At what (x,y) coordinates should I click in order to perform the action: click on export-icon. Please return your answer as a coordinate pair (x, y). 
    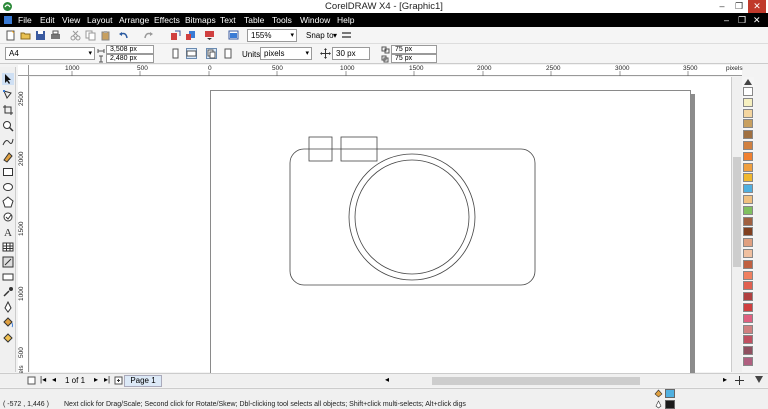
    Looking at the image, I should click on (190, 35).